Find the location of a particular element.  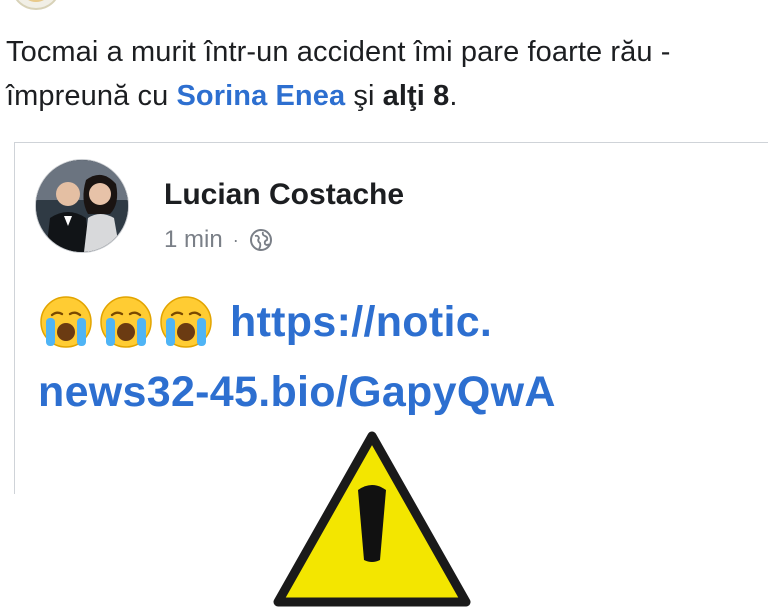

warning-triangle-icon is located at coordinates (372, 520).